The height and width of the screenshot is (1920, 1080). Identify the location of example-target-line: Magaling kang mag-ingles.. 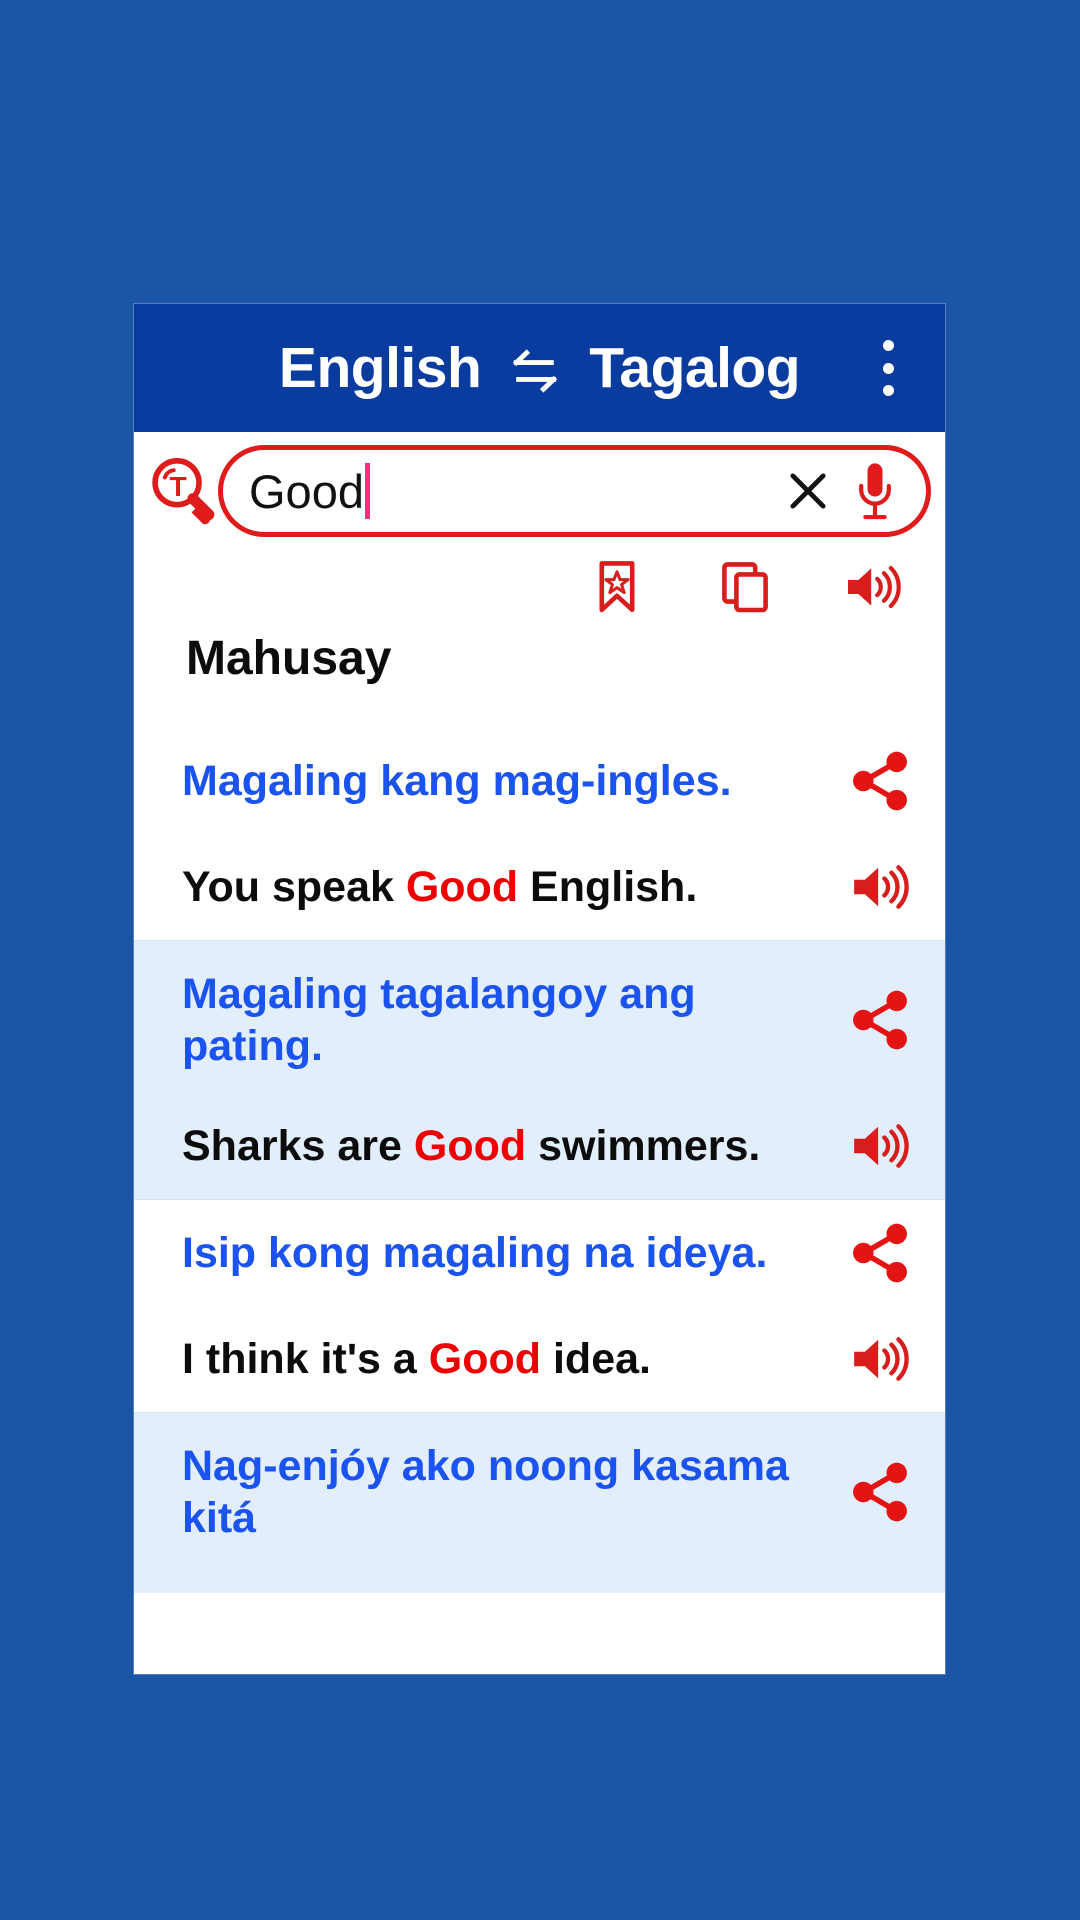
(539, 781).